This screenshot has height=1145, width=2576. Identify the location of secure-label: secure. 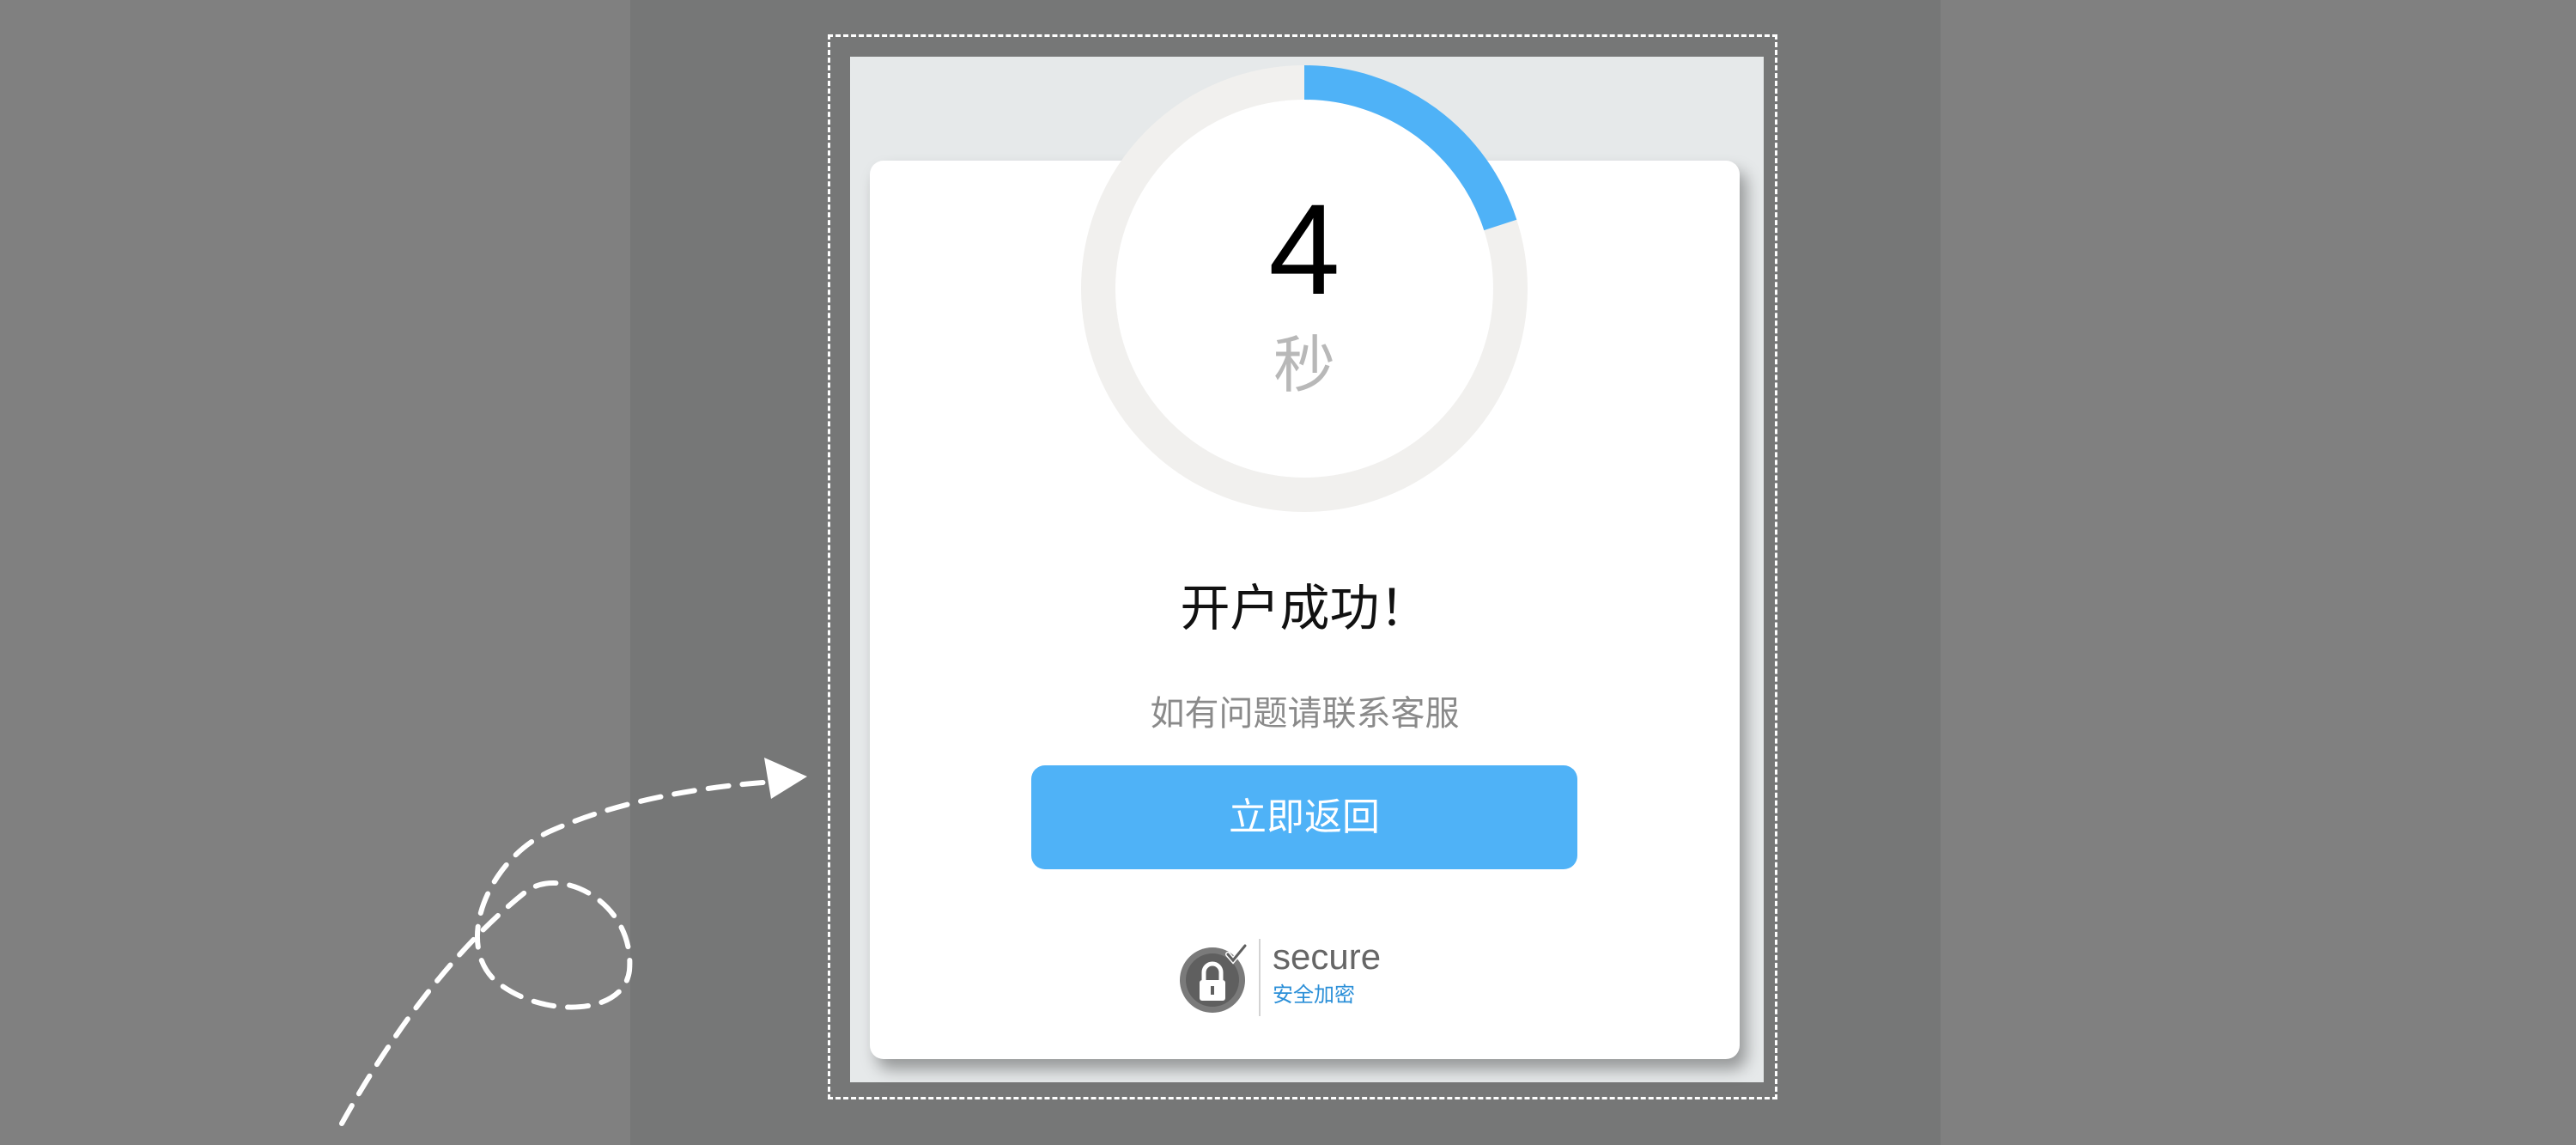
(1327, 956).